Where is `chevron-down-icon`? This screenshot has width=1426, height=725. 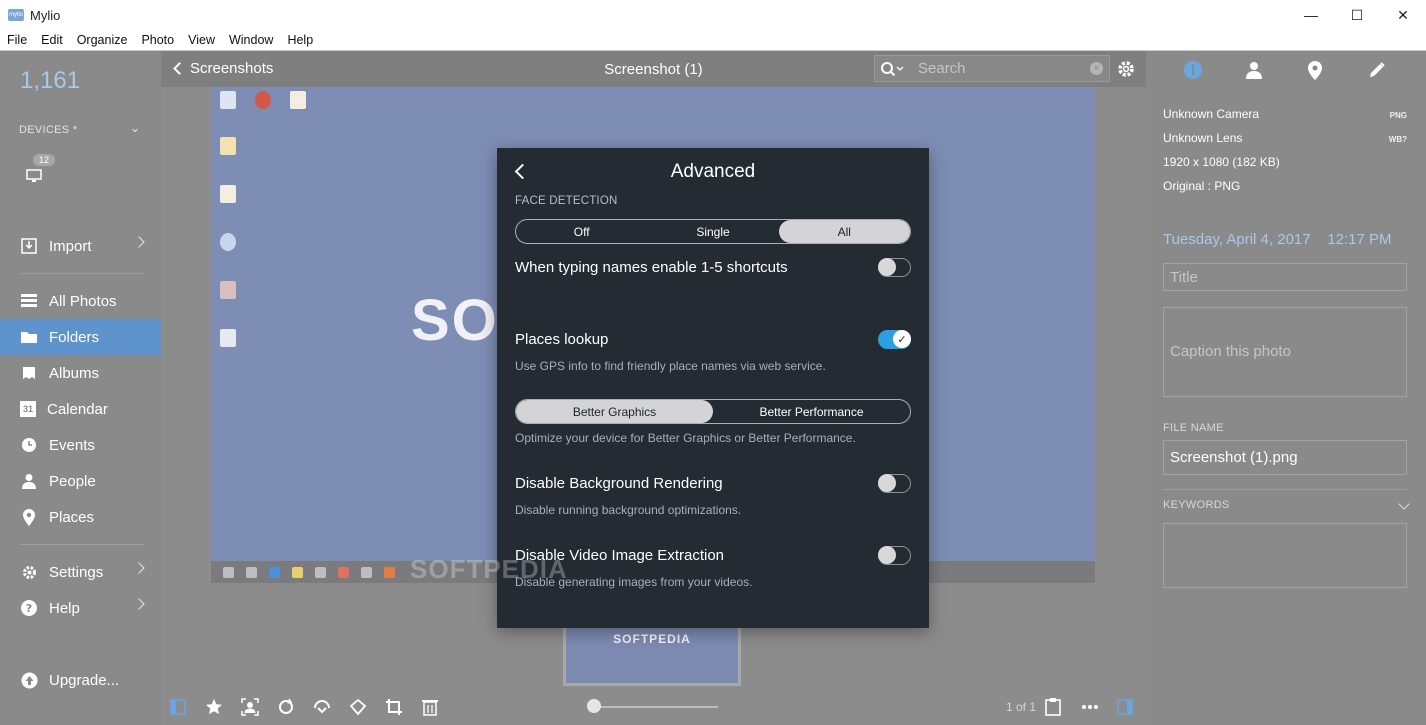 chevron-down-icon is located at coordinates (1404, 504).